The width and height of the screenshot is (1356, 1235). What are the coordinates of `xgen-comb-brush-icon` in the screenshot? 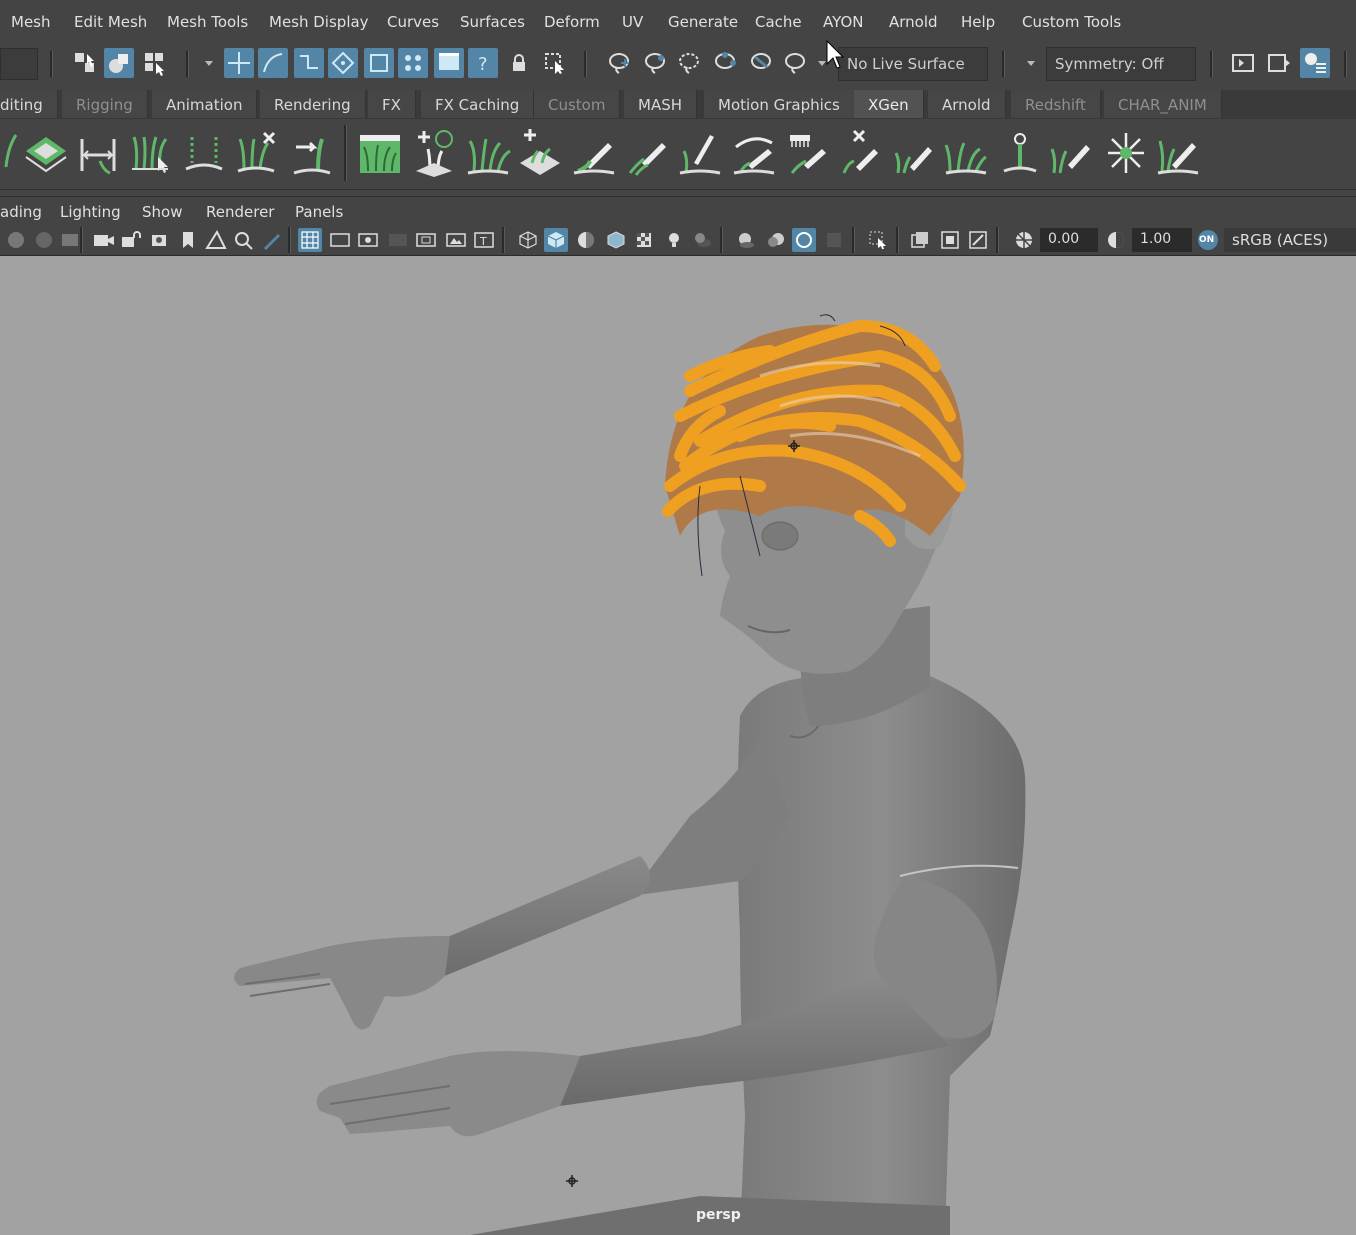 It's located at (648, 153).